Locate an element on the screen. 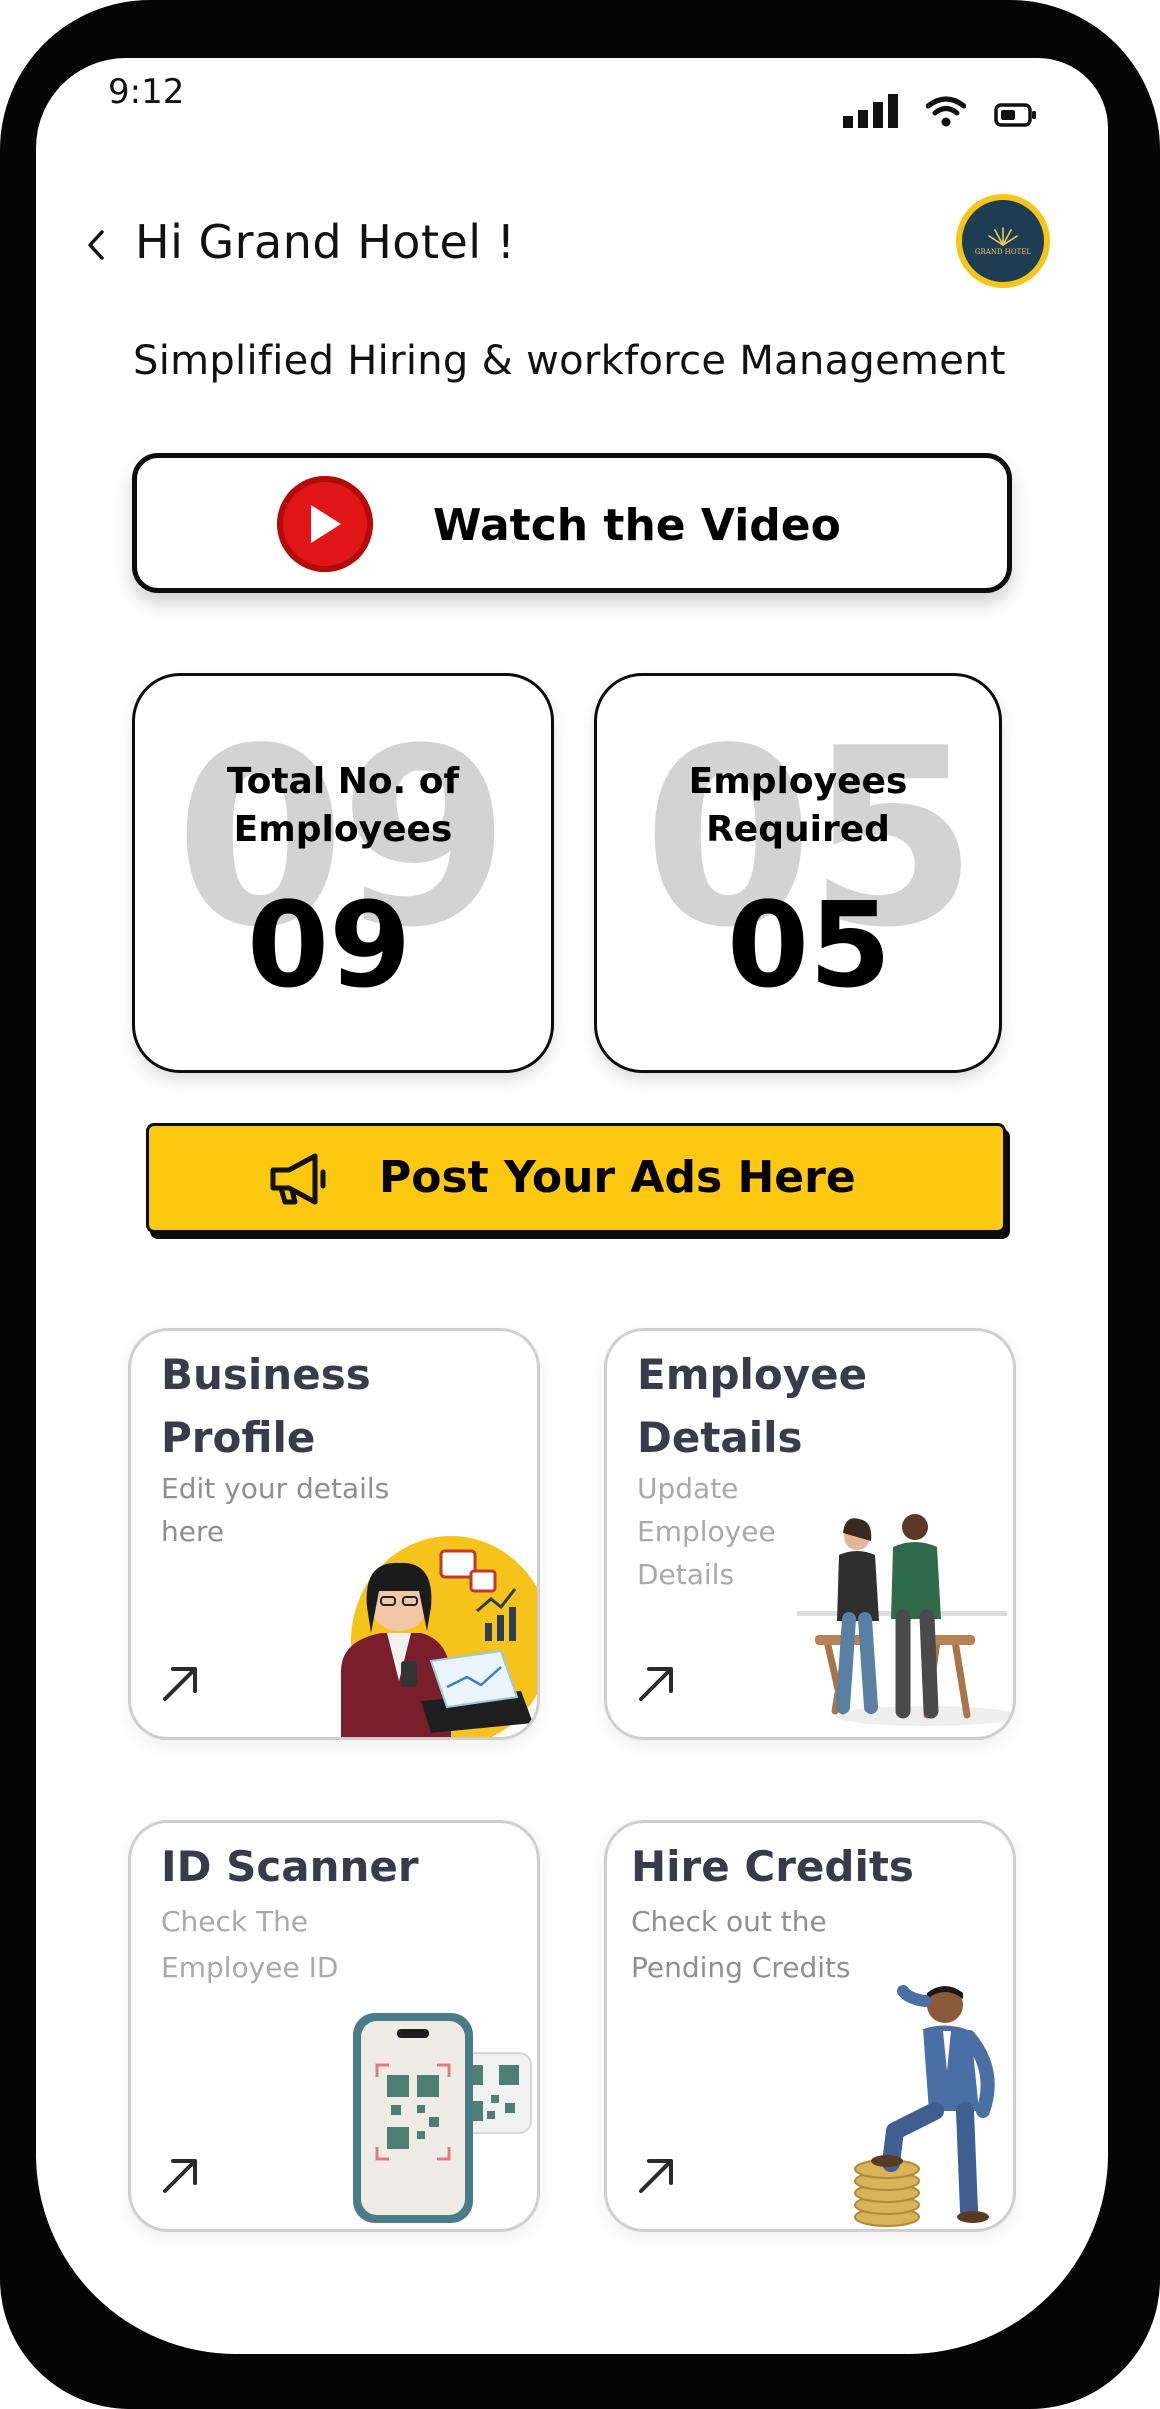 Image resolution: width=1160 pixels, height=2409 pixels. stat-value: 09 is located at coordinates (329, 945).